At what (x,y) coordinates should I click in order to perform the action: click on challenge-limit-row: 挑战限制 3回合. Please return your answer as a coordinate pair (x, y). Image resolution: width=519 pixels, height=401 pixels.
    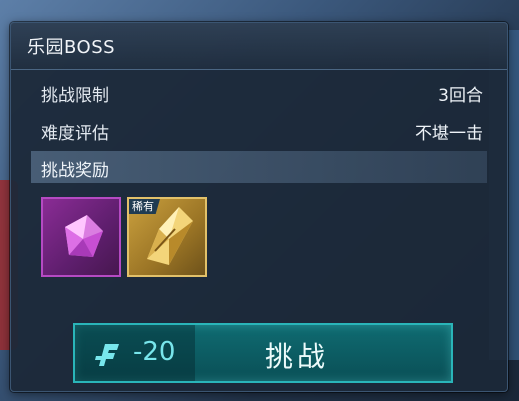
    Looking at the image, I should click on (259, 92).